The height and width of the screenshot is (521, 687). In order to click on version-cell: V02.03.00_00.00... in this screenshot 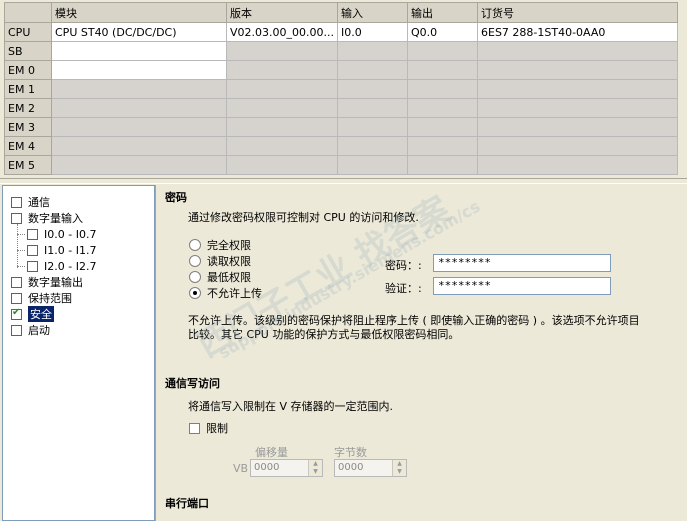, I will do `click(282, 32)`.